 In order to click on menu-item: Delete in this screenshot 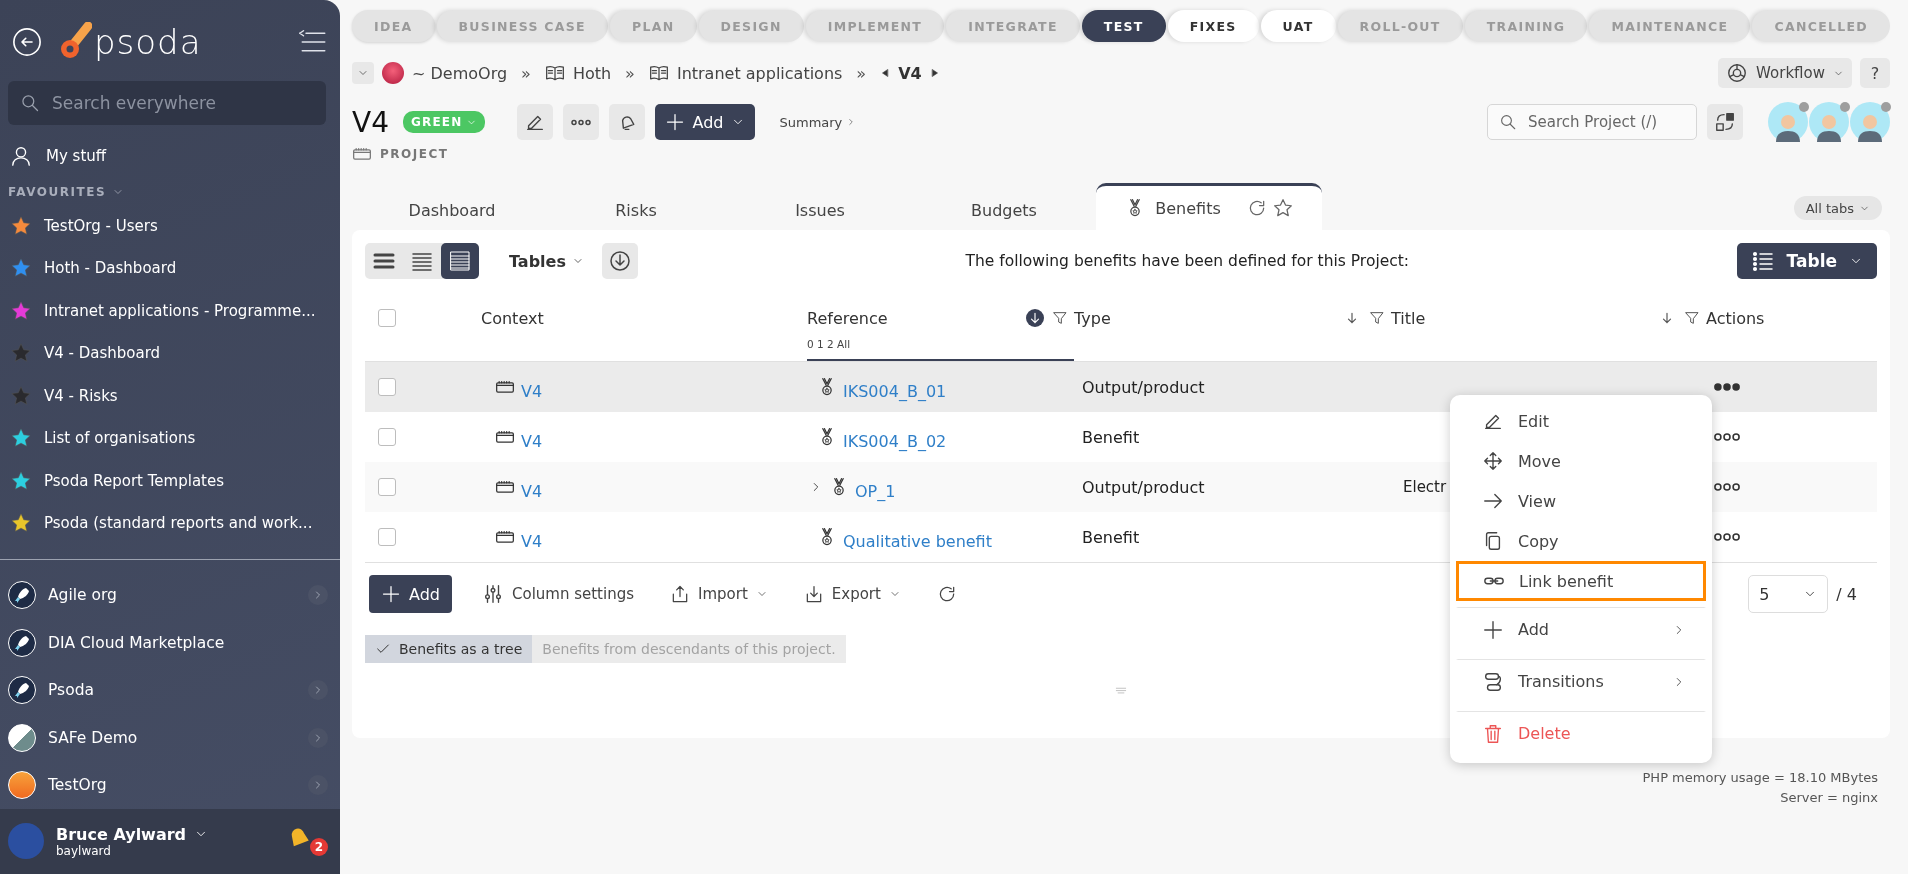, I will do `click(1581, 734)`.